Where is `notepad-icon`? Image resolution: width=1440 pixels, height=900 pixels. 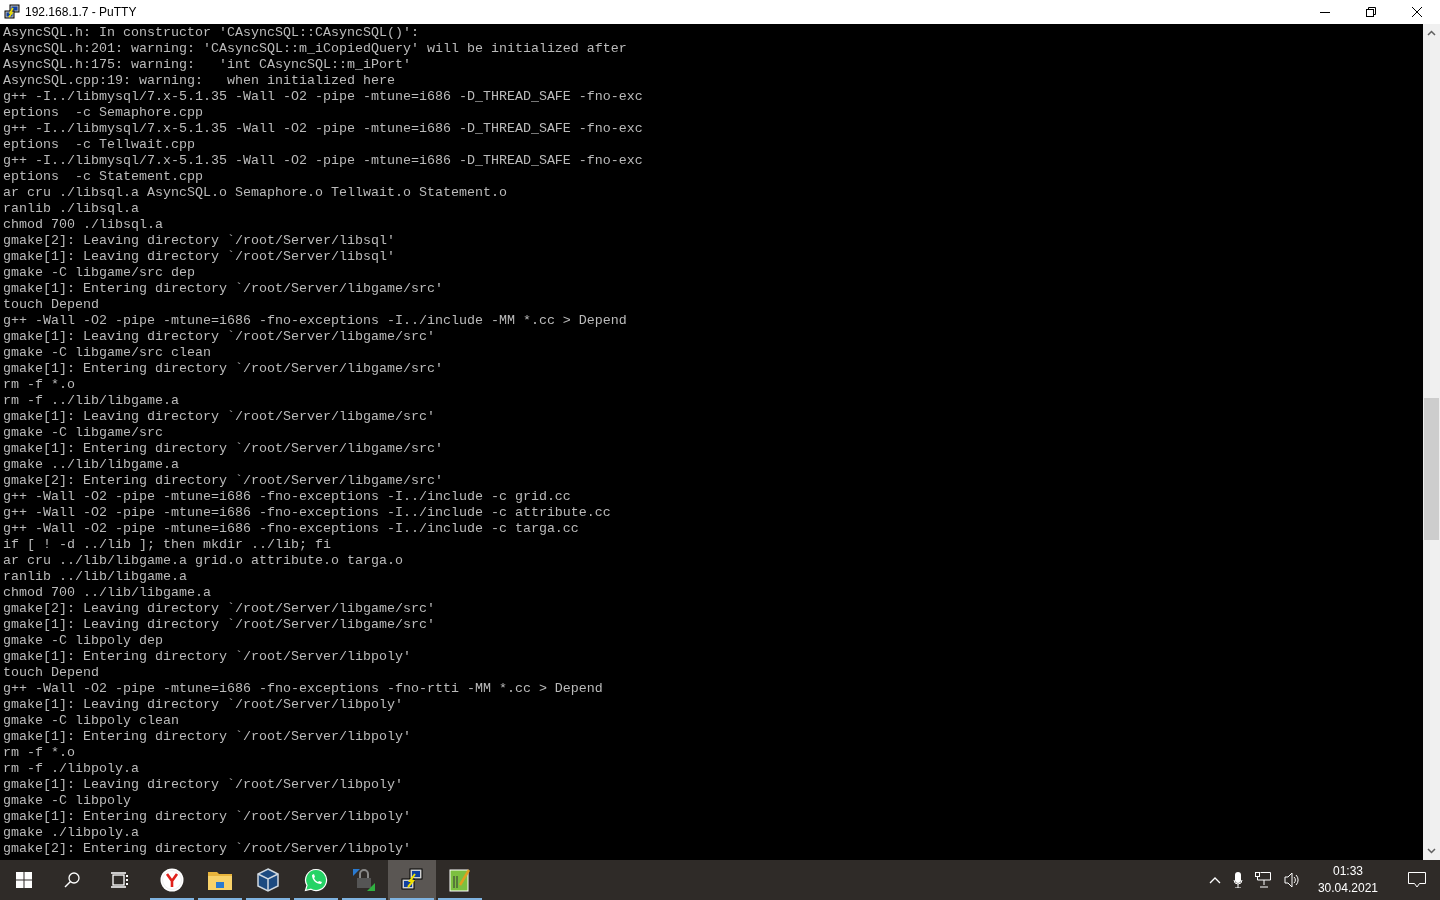
notepad-icon is located at coordinates (460, 880).